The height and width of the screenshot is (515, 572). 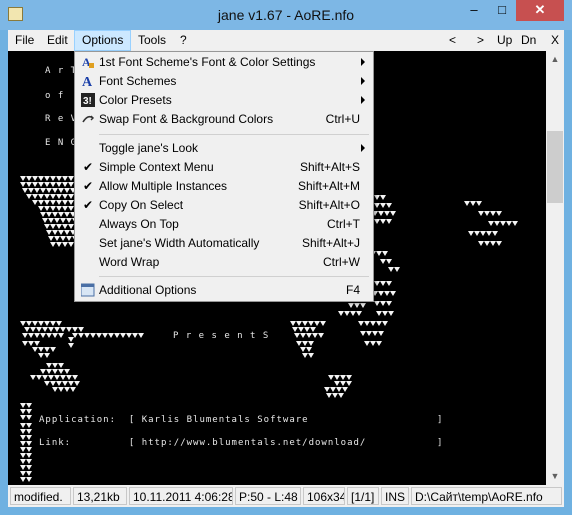 I want to click on menu-item-label: Additional Options, so click(x=148, y=290).